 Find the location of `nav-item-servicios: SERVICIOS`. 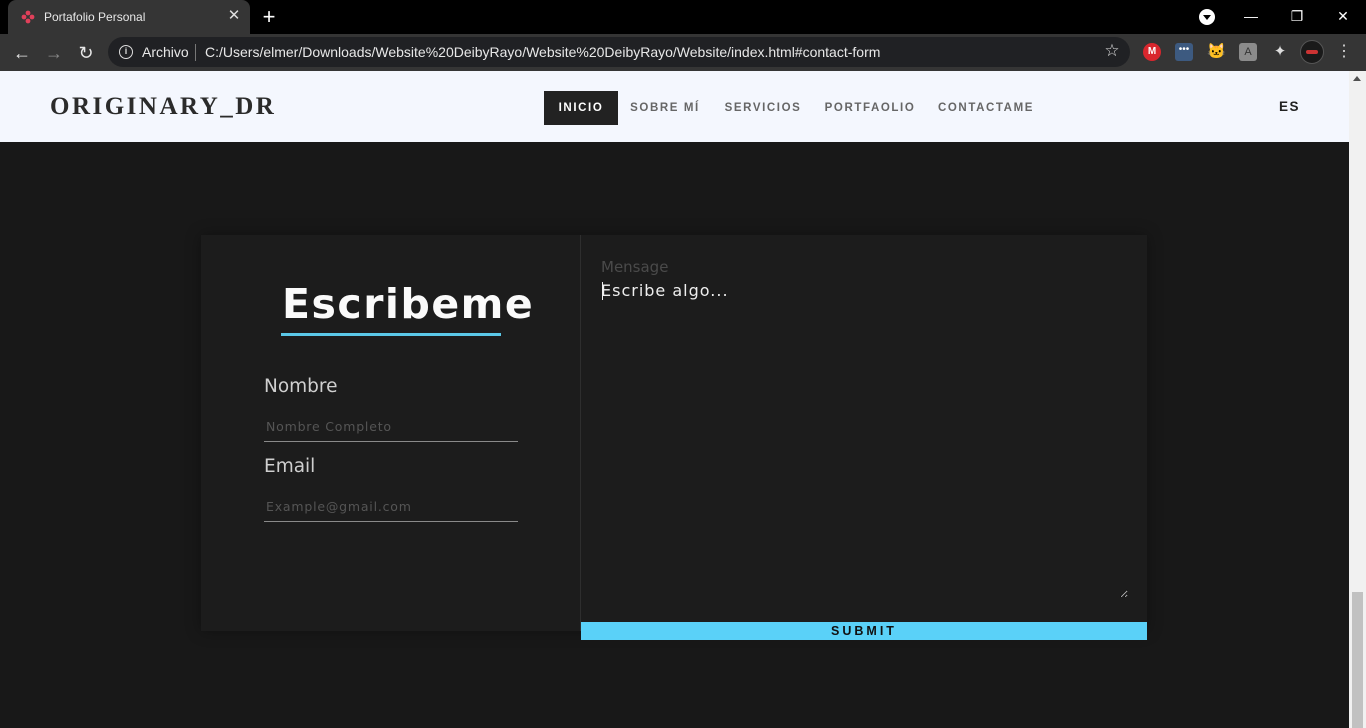

nav-item-servicios: SERVICIOS is located at coordinates (763, 108).